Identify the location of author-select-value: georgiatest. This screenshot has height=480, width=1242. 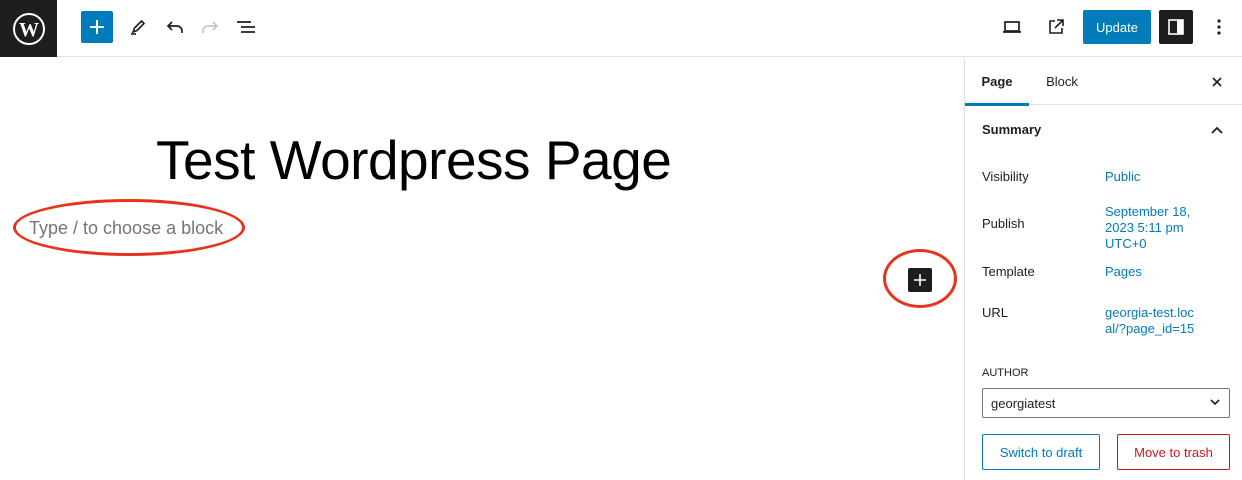
(1023, 403).